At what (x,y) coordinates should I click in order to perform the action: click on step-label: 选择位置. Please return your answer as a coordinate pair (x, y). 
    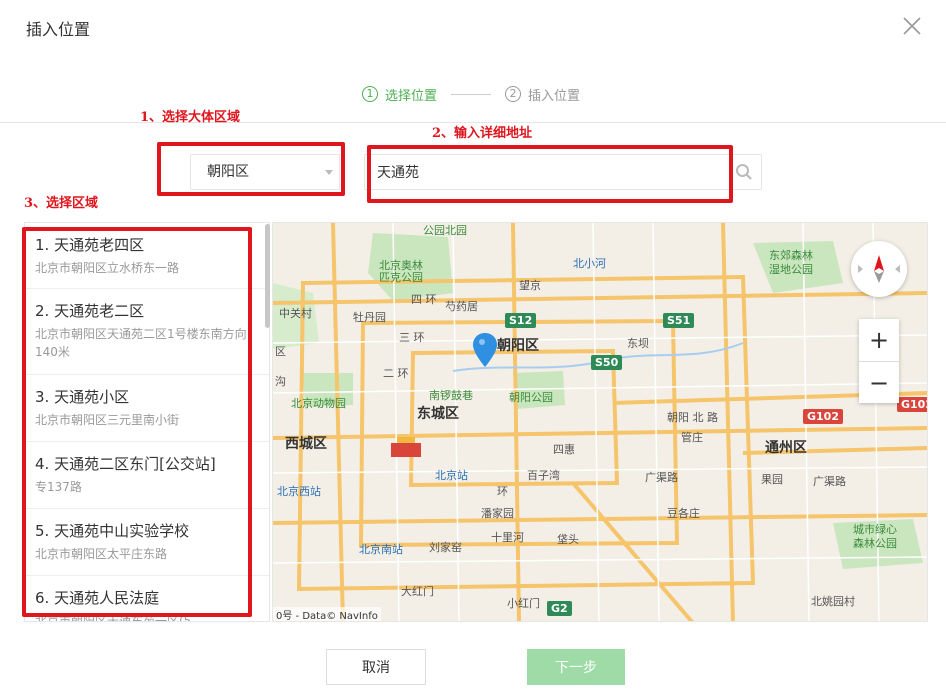
    Looking at the image, I should click on (411, 96).